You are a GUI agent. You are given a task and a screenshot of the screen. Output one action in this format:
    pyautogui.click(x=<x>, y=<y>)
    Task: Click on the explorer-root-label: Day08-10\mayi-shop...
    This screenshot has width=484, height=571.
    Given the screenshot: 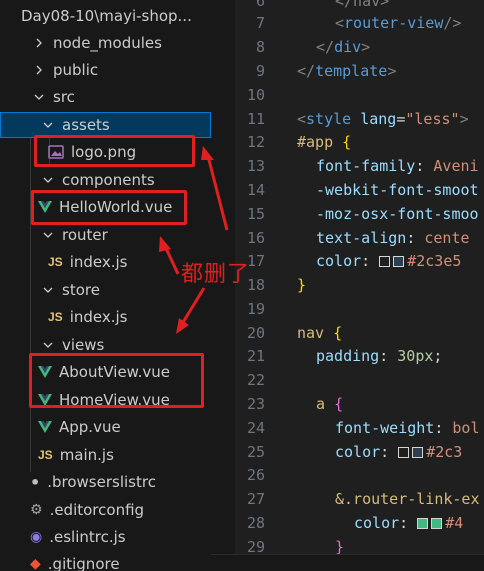 What is the action you would take?
    pyautogui.click(x=106, y=16)
    